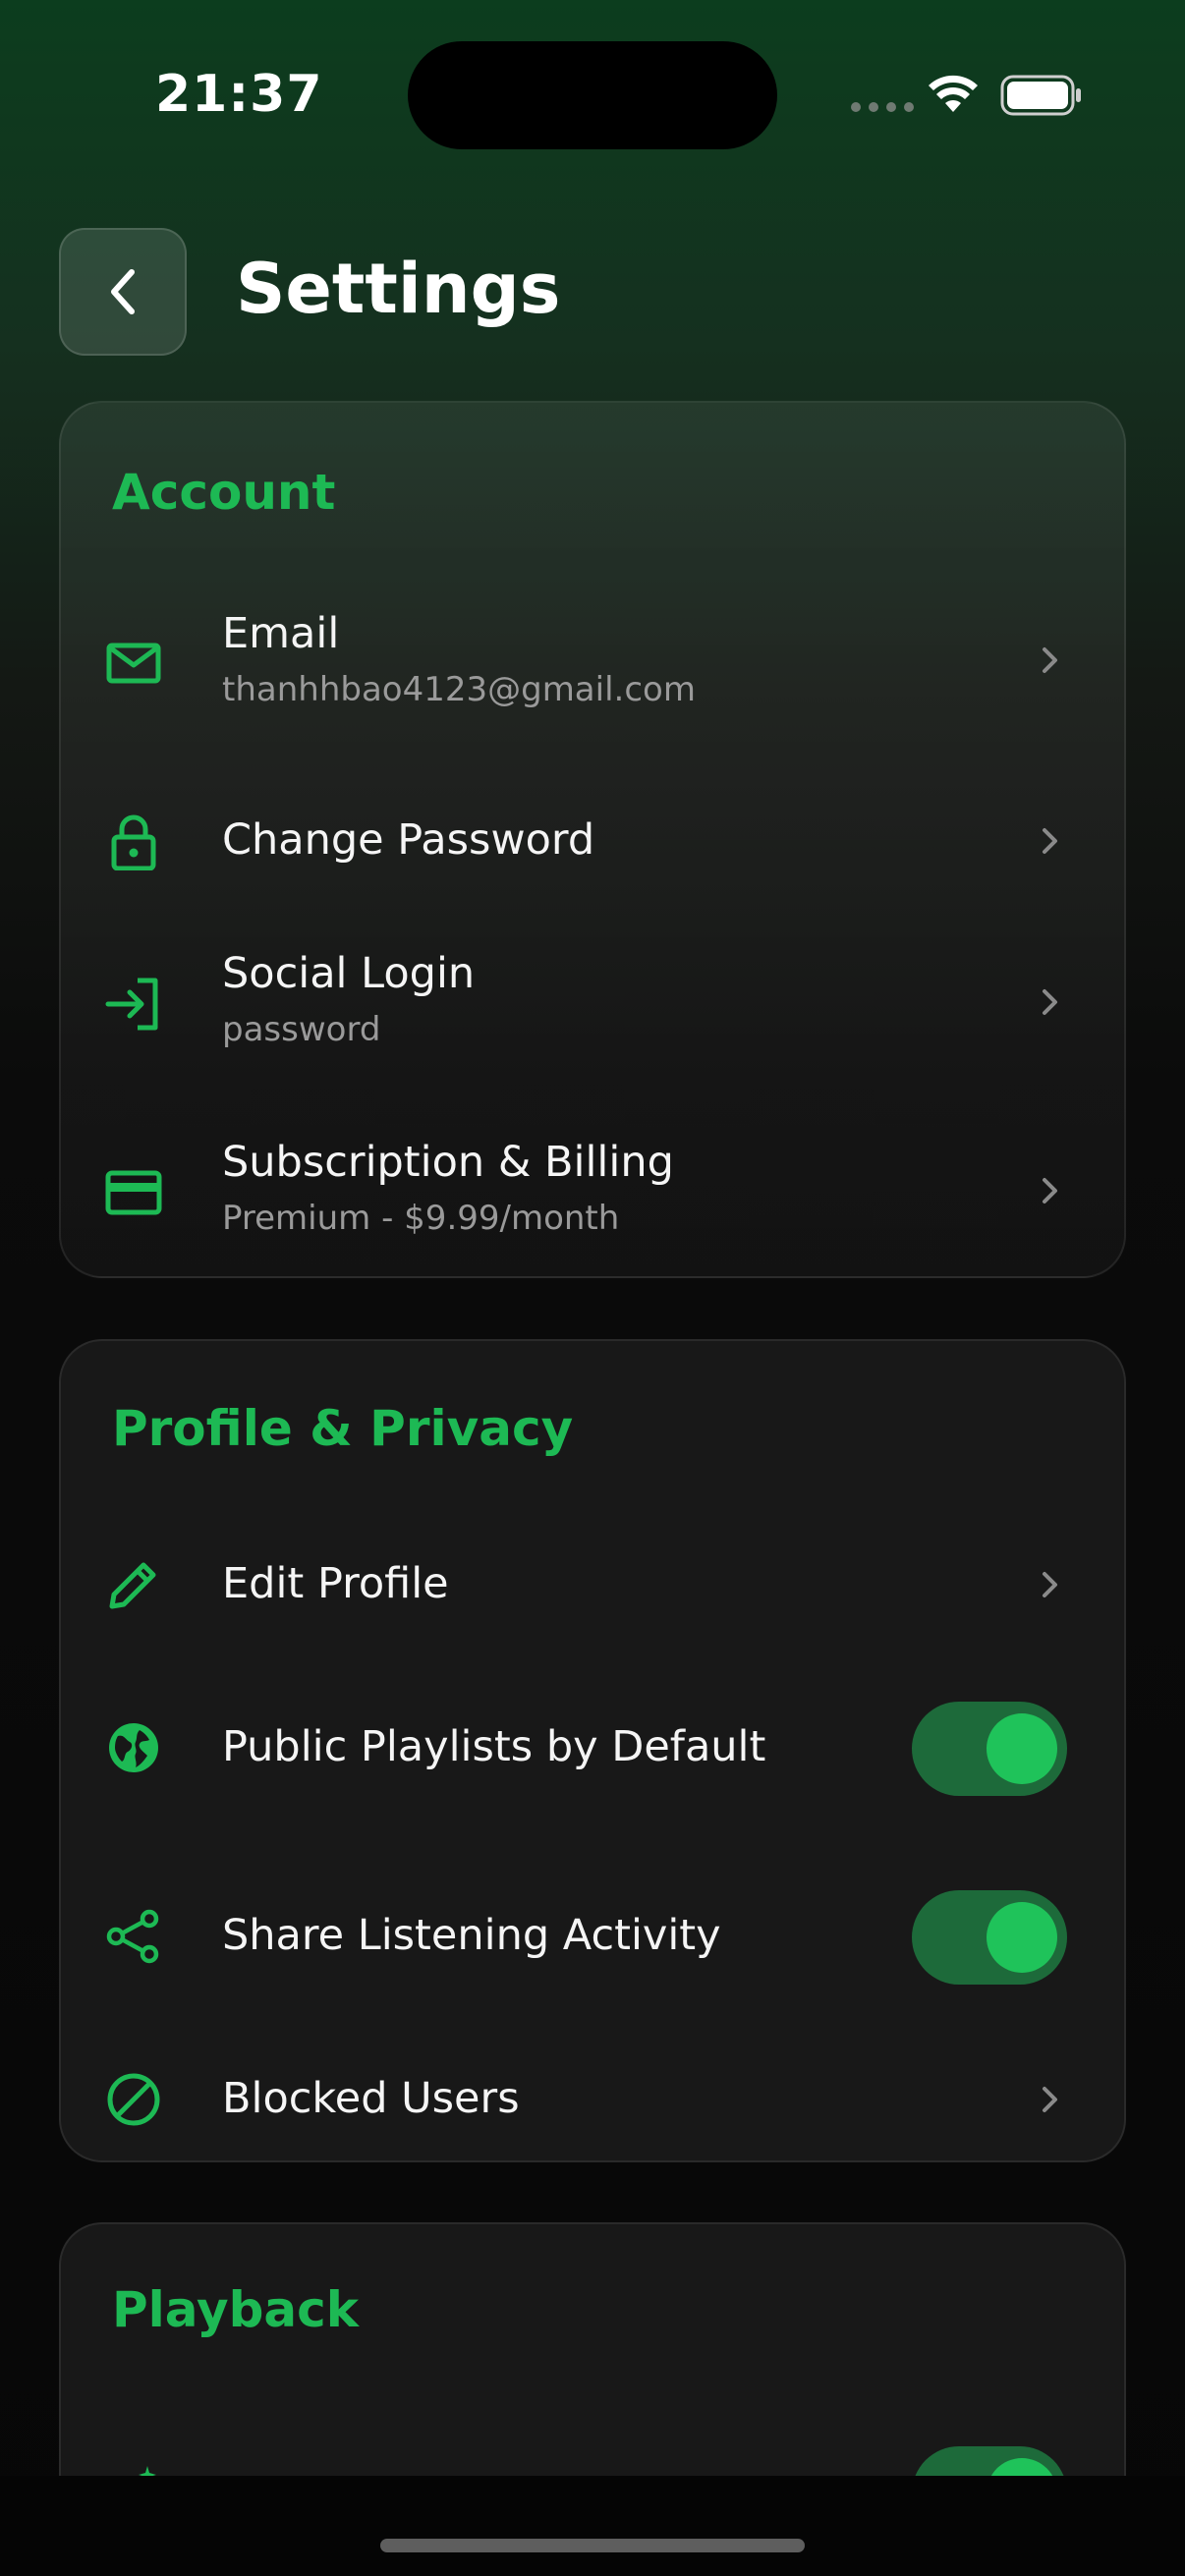 This screenshot has width=1185, height=2576. Describe the element at coordinates (133, 1585) in the screenshot. I see `pencil-icon` at that location.